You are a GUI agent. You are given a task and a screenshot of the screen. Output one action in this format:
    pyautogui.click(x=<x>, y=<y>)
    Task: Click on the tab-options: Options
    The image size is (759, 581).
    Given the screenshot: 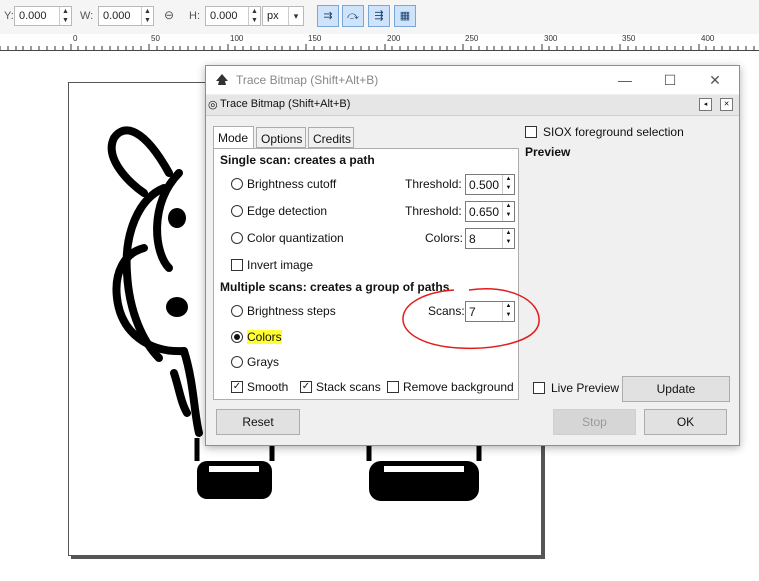 What is the action you would take?
    pyautogui.click(x=281, y=137)
    